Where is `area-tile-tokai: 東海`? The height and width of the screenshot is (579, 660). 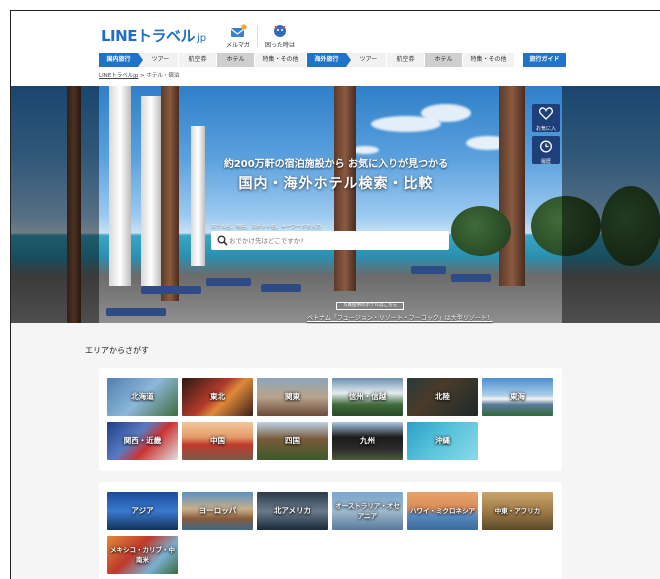
area-tile-tokai: 東海 is located at coordinates (517, 397).